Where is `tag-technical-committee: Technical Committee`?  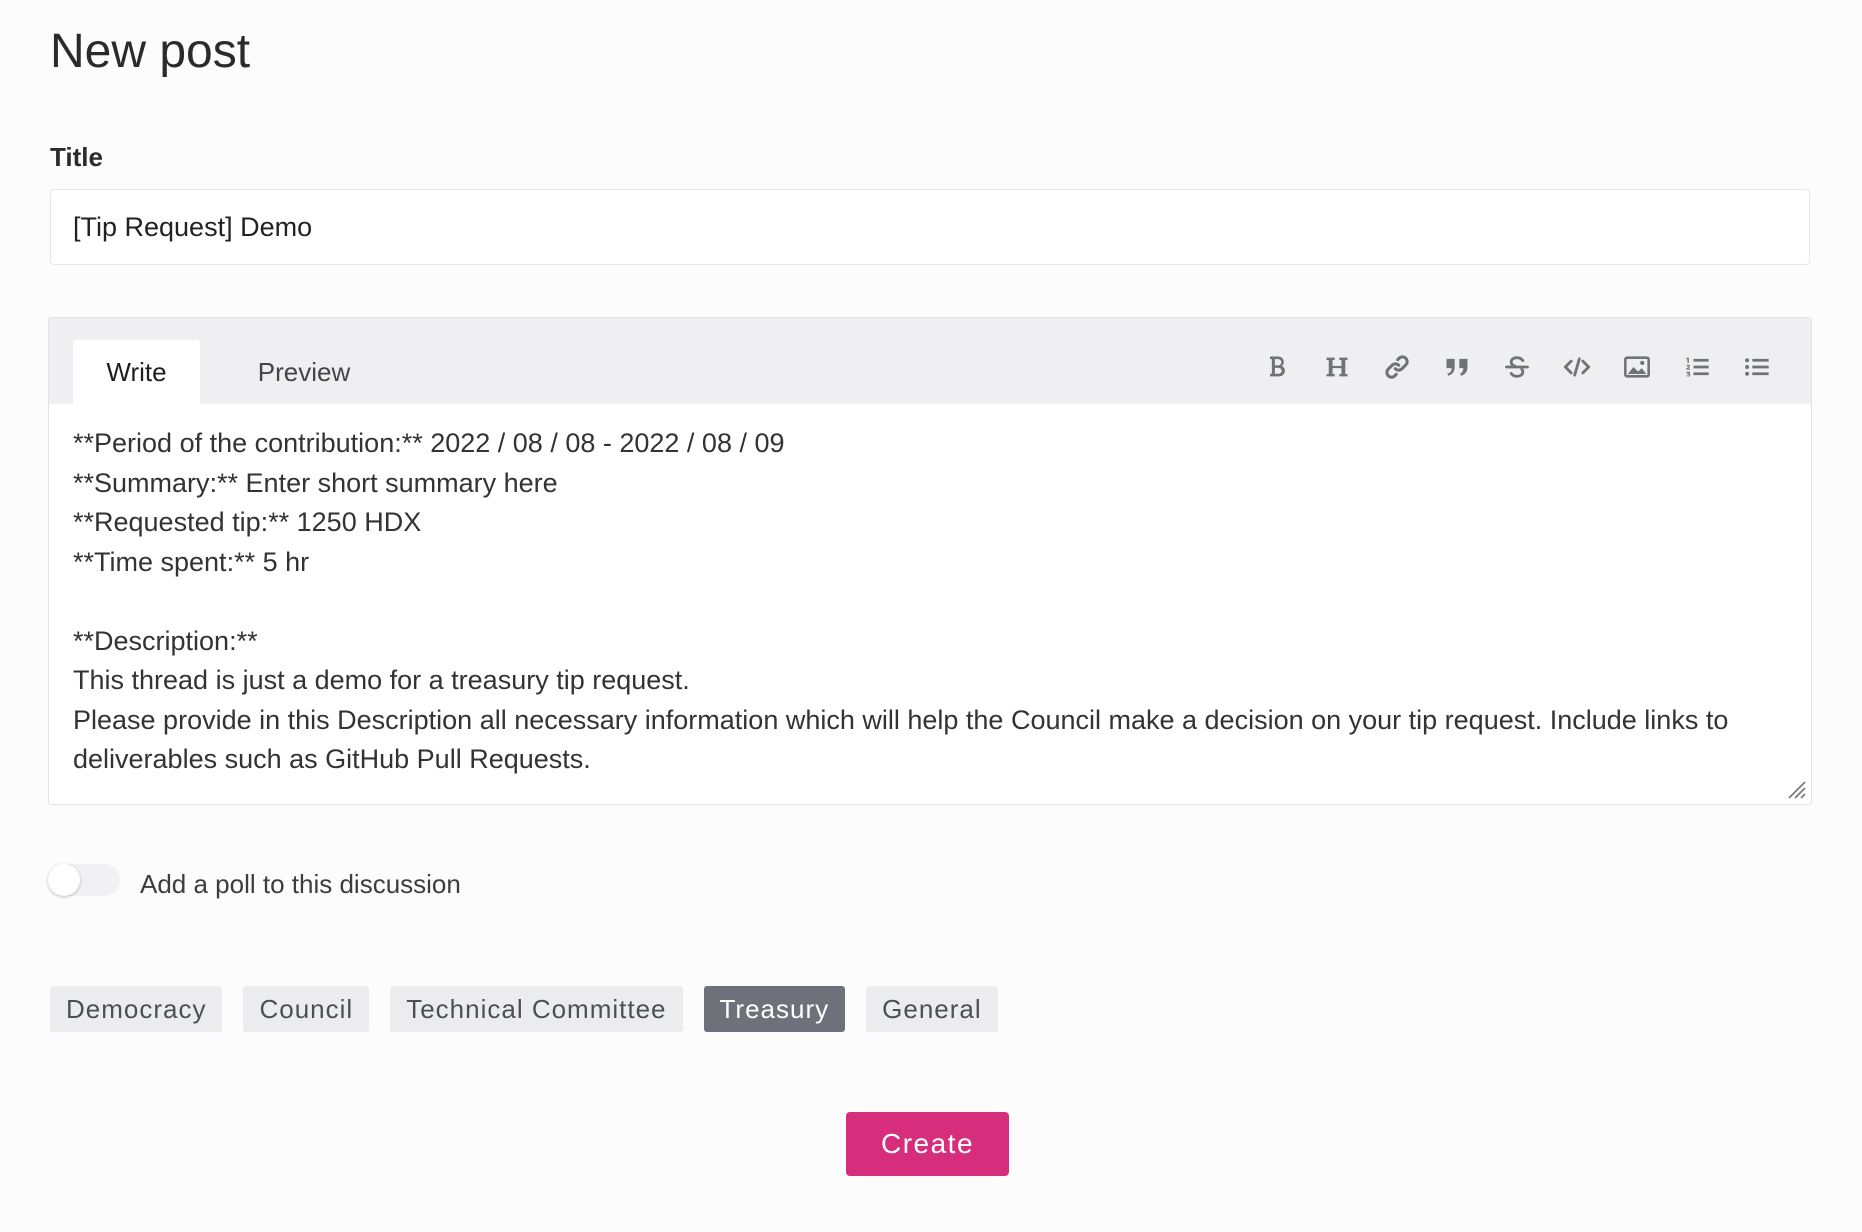
tag-technical-committee: Technical Committee is located at coordinates (536, 1009).